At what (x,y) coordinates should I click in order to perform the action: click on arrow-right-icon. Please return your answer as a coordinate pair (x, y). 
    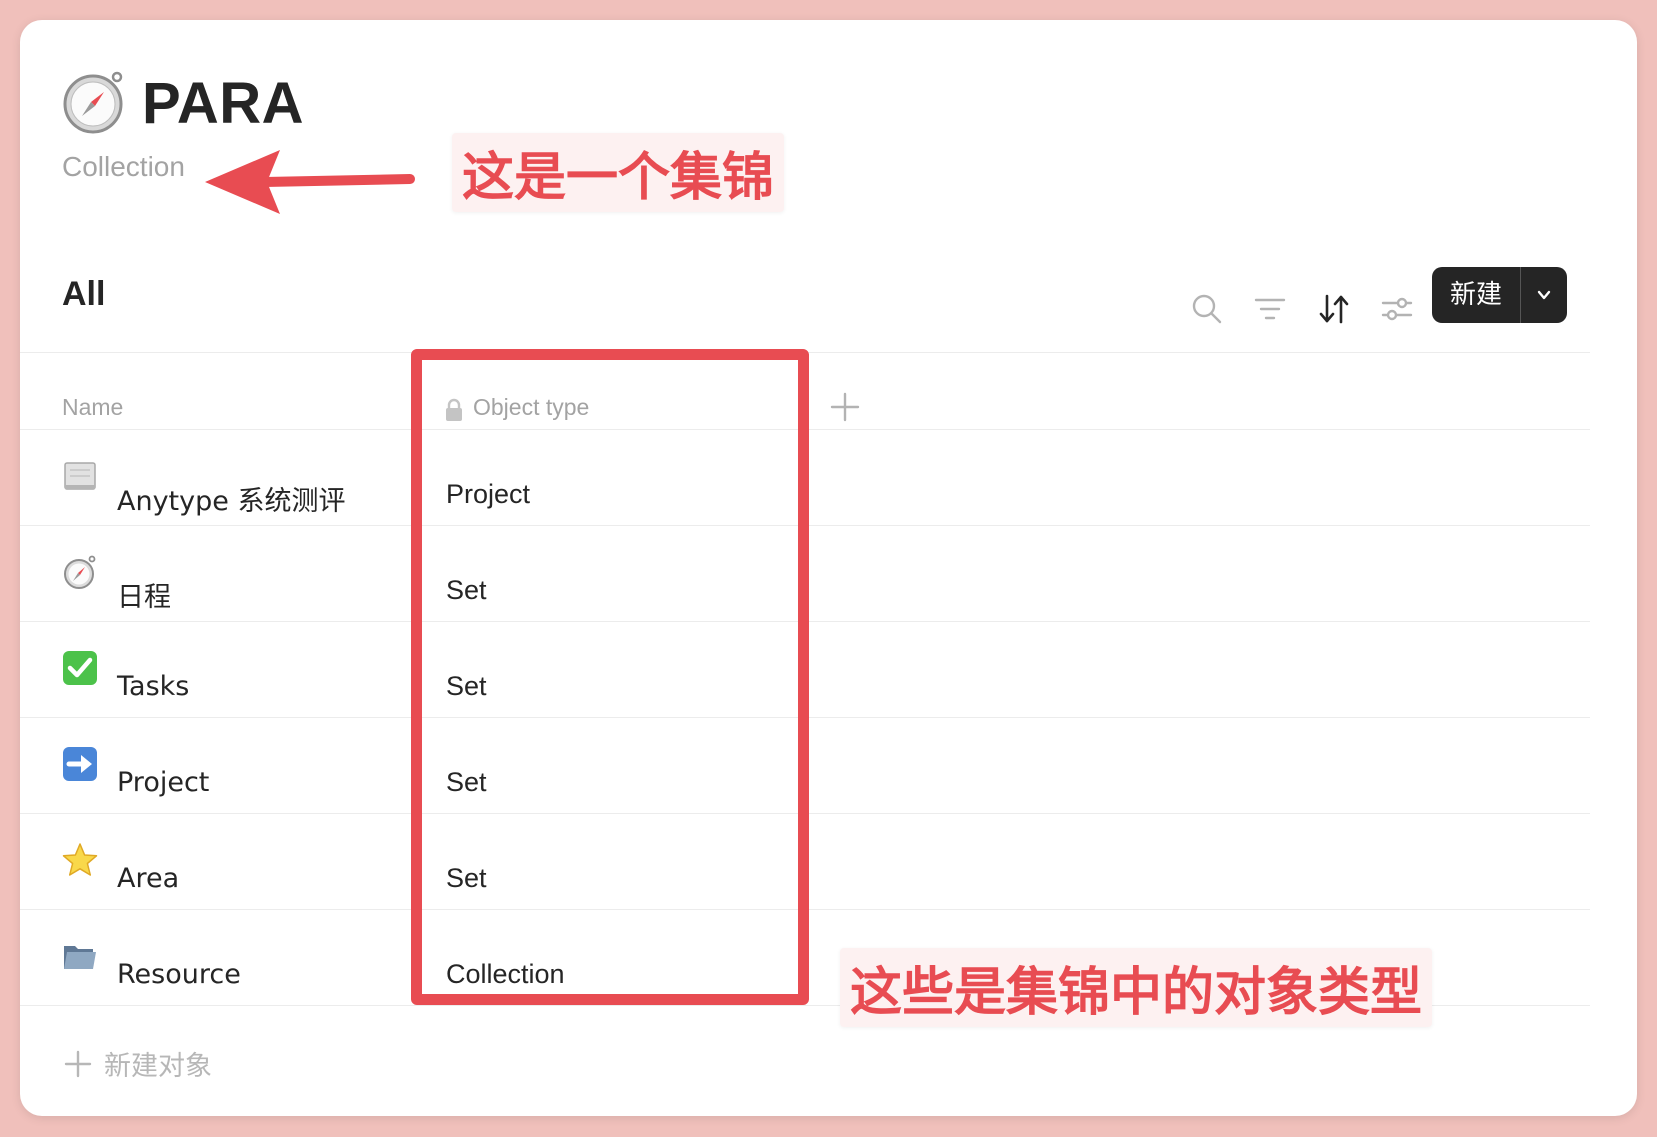
    Looking at the image, I should click on (80, 764).